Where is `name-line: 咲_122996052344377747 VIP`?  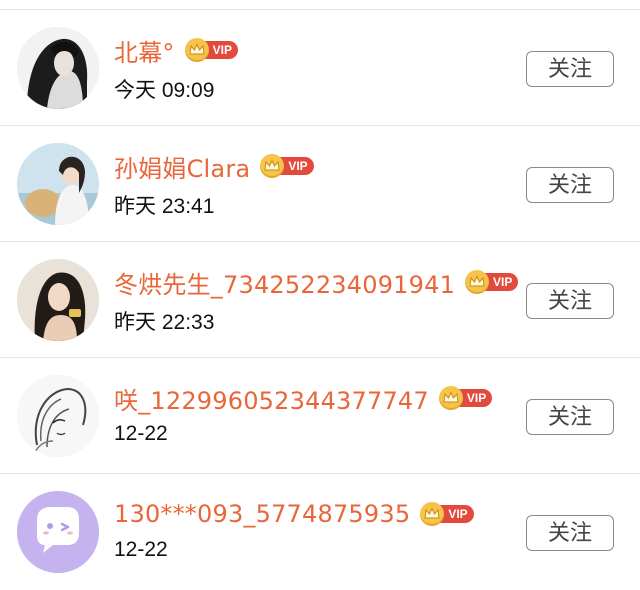 name-line: 咲_122996052344377747 VIP is located at coordinates (303, 398).